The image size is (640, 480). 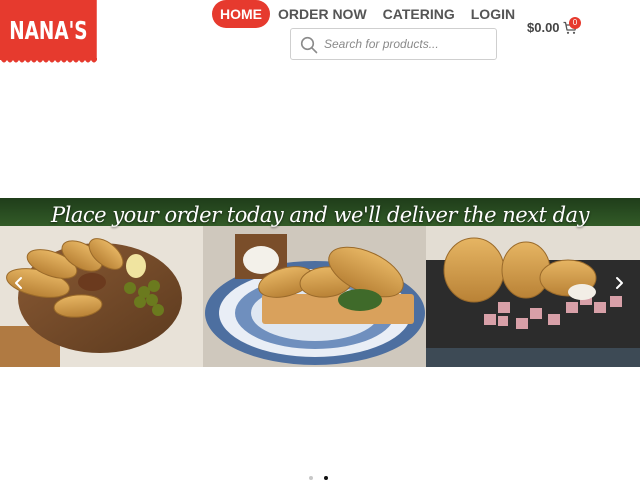 What do you see at coordinates (309, 45) in the screenshot?
I see `search-icon` at bounding box center [309, 45].